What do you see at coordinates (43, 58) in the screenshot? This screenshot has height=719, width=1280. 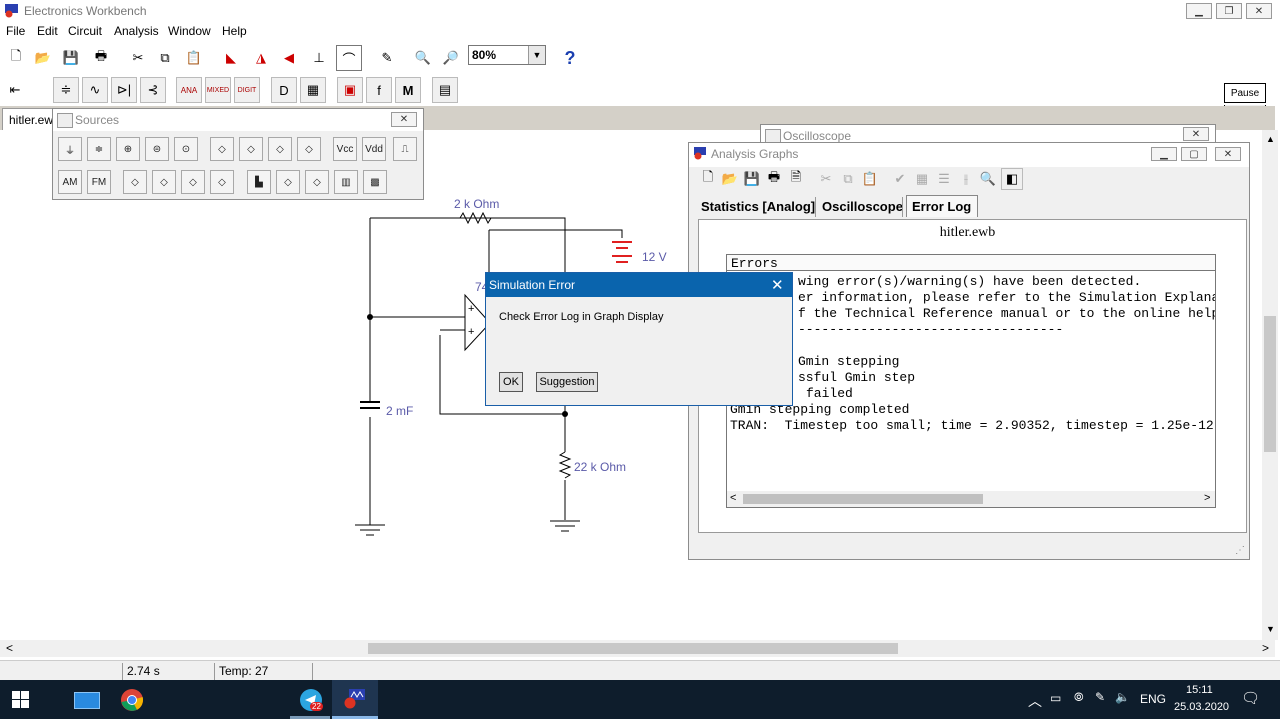 I see `open-folder-icon: 📂` at bounding box center [43, 58].